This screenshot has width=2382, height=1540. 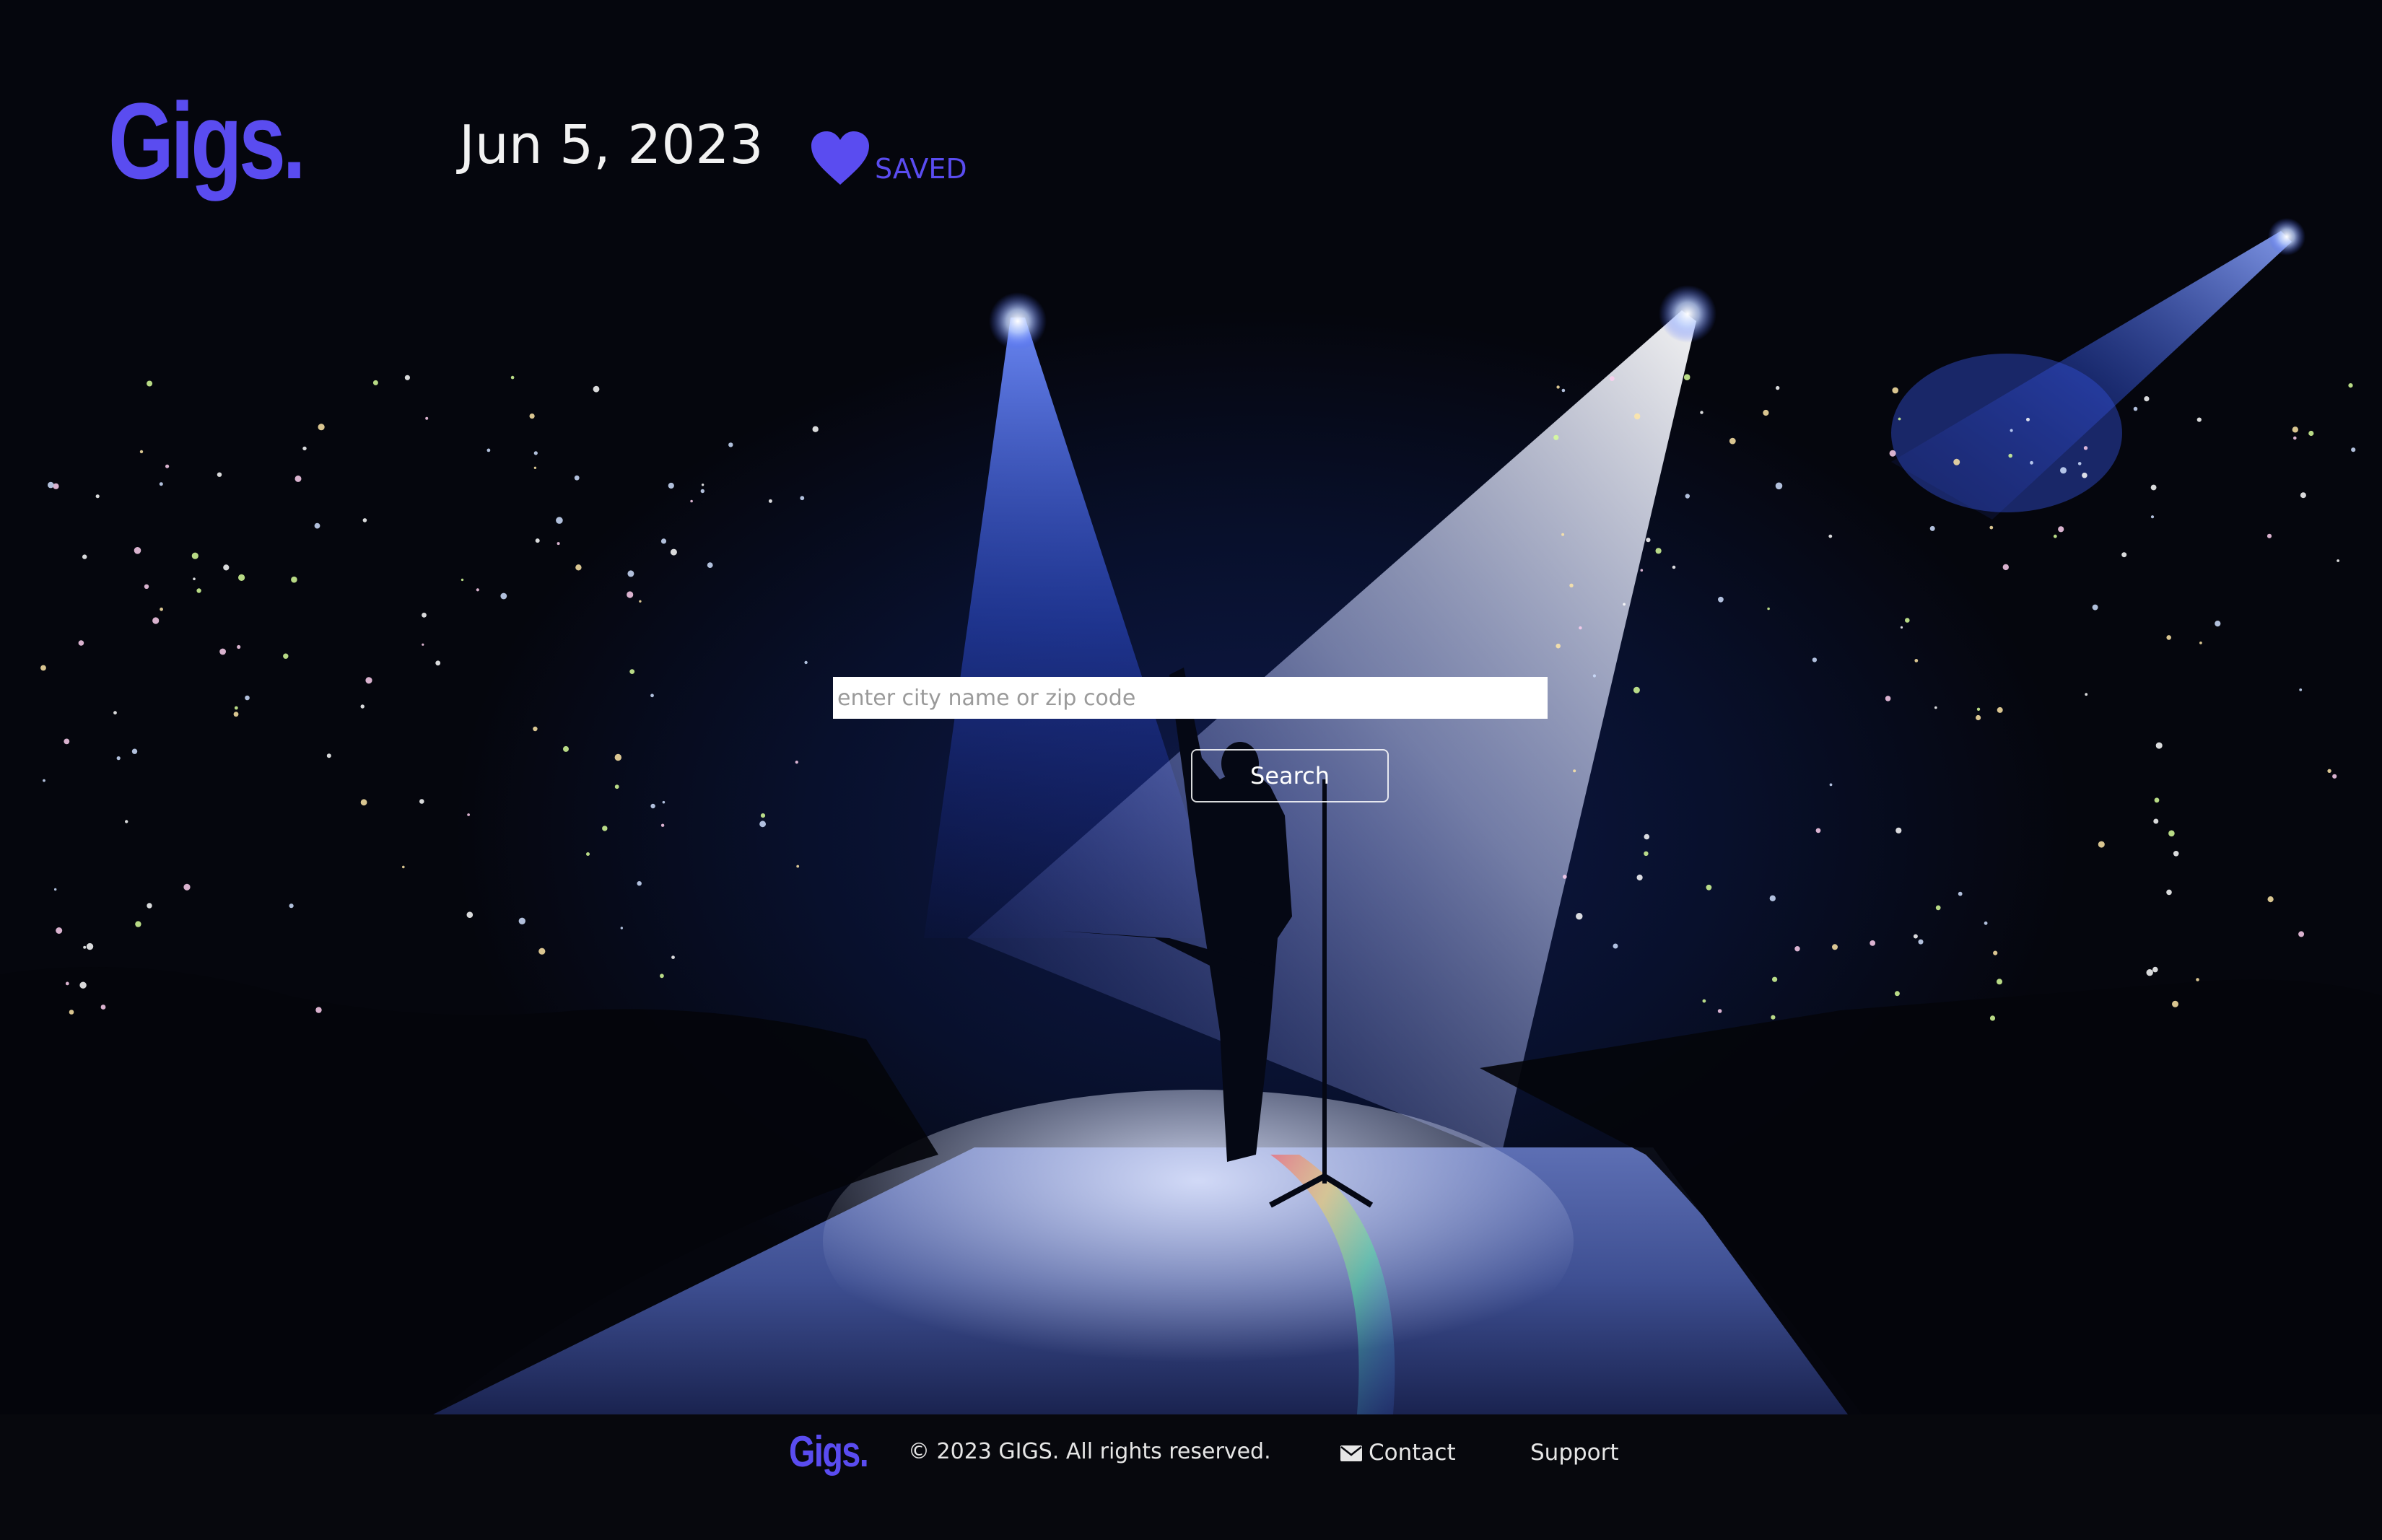 I want to click on copyright-text: © 2023 GIGS. All rights reserved., so click(x=1089, y=1451).